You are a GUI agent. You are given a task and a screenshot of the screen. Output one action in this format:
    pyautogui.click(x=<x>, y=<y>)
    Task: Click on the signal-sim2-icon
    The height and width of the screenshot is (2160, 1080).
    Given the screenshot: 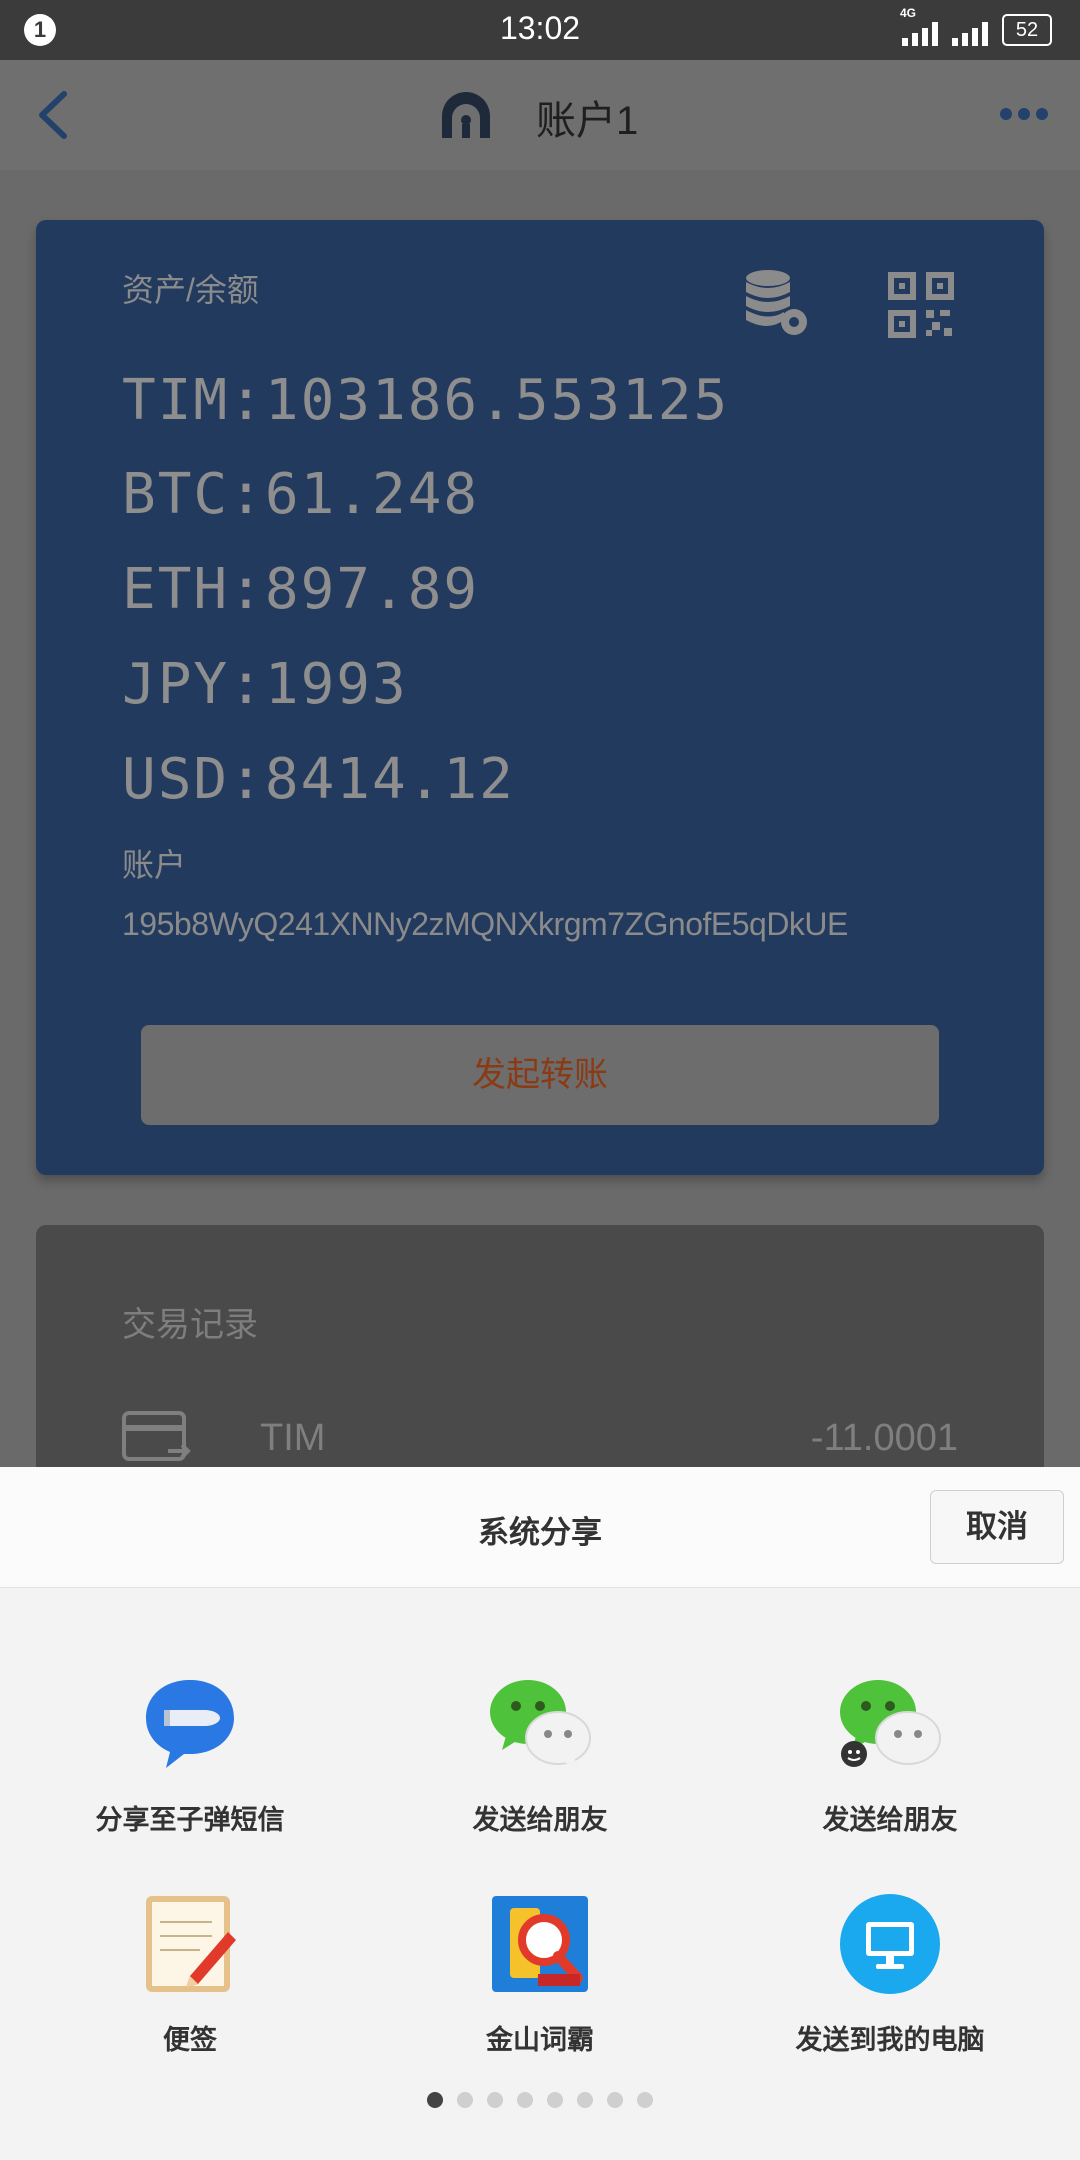 What is the action you would take?
    pyautogui.click(x=970, y=33)
    